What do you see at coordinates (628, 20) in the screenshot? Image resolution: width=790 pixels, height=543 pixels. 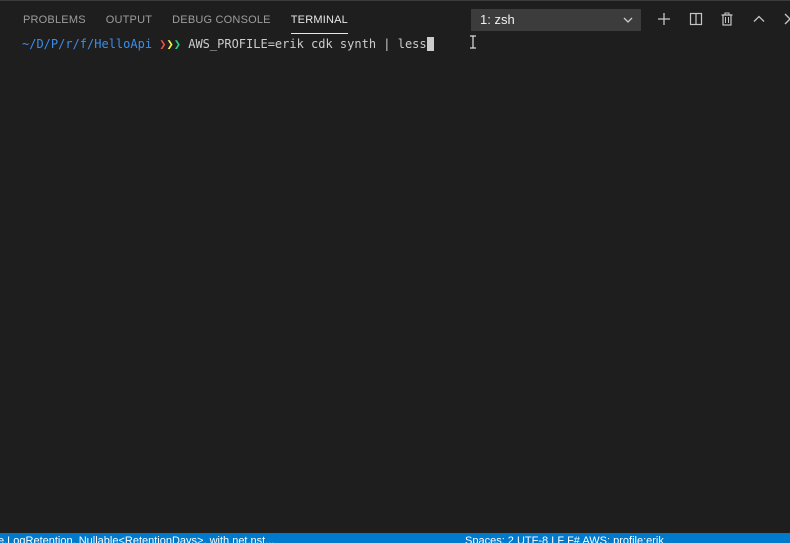 I see `chevron-down-icon` at bounding box center [628, 20].